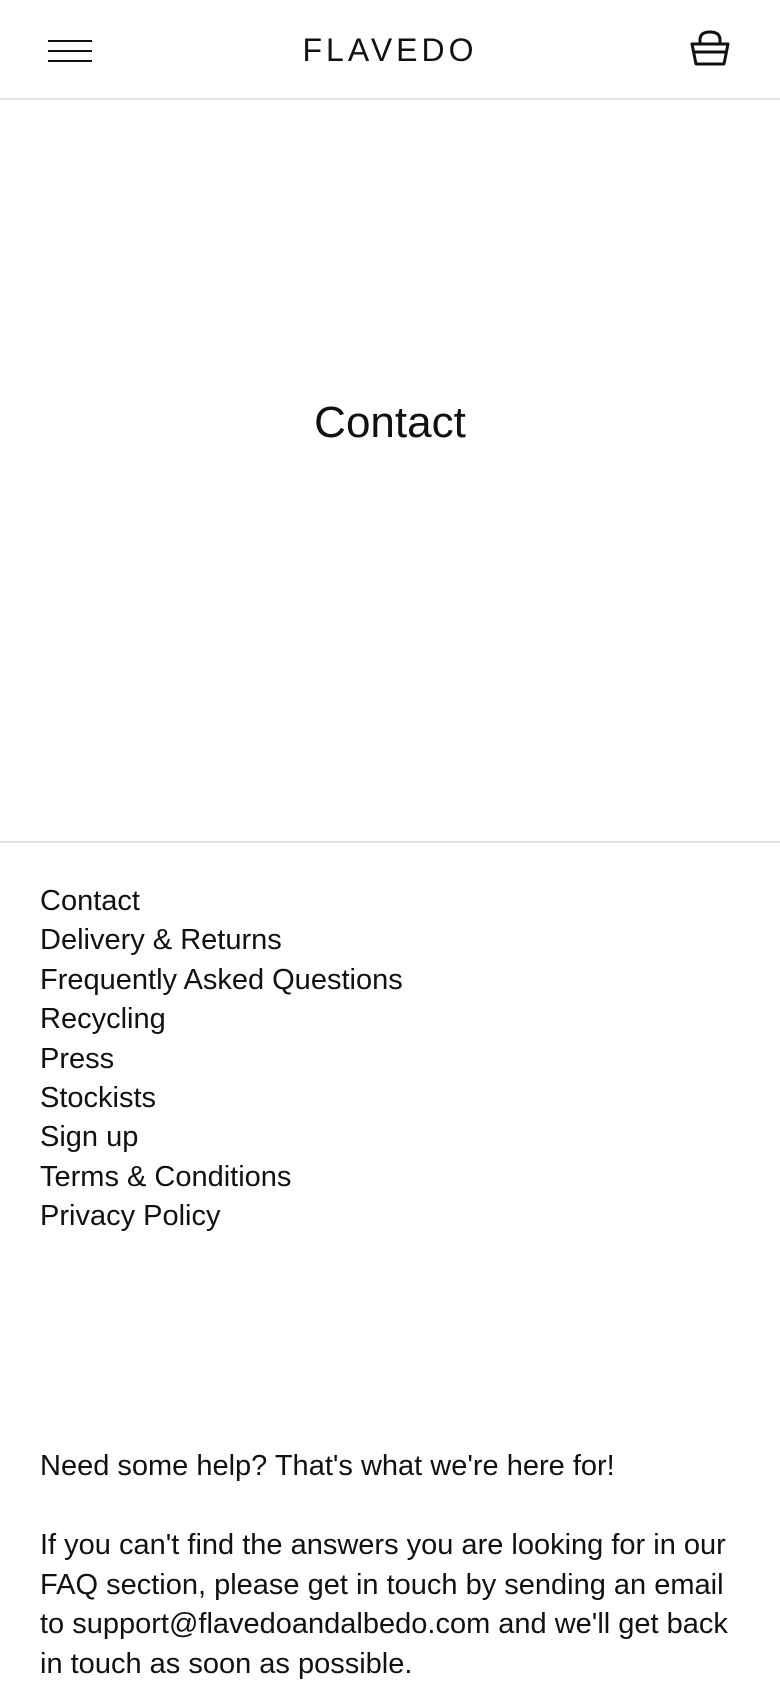  What do you see at coordinates (390, 842) in the screenshot?
I see `section-divider` at bounding box center [390, 842].